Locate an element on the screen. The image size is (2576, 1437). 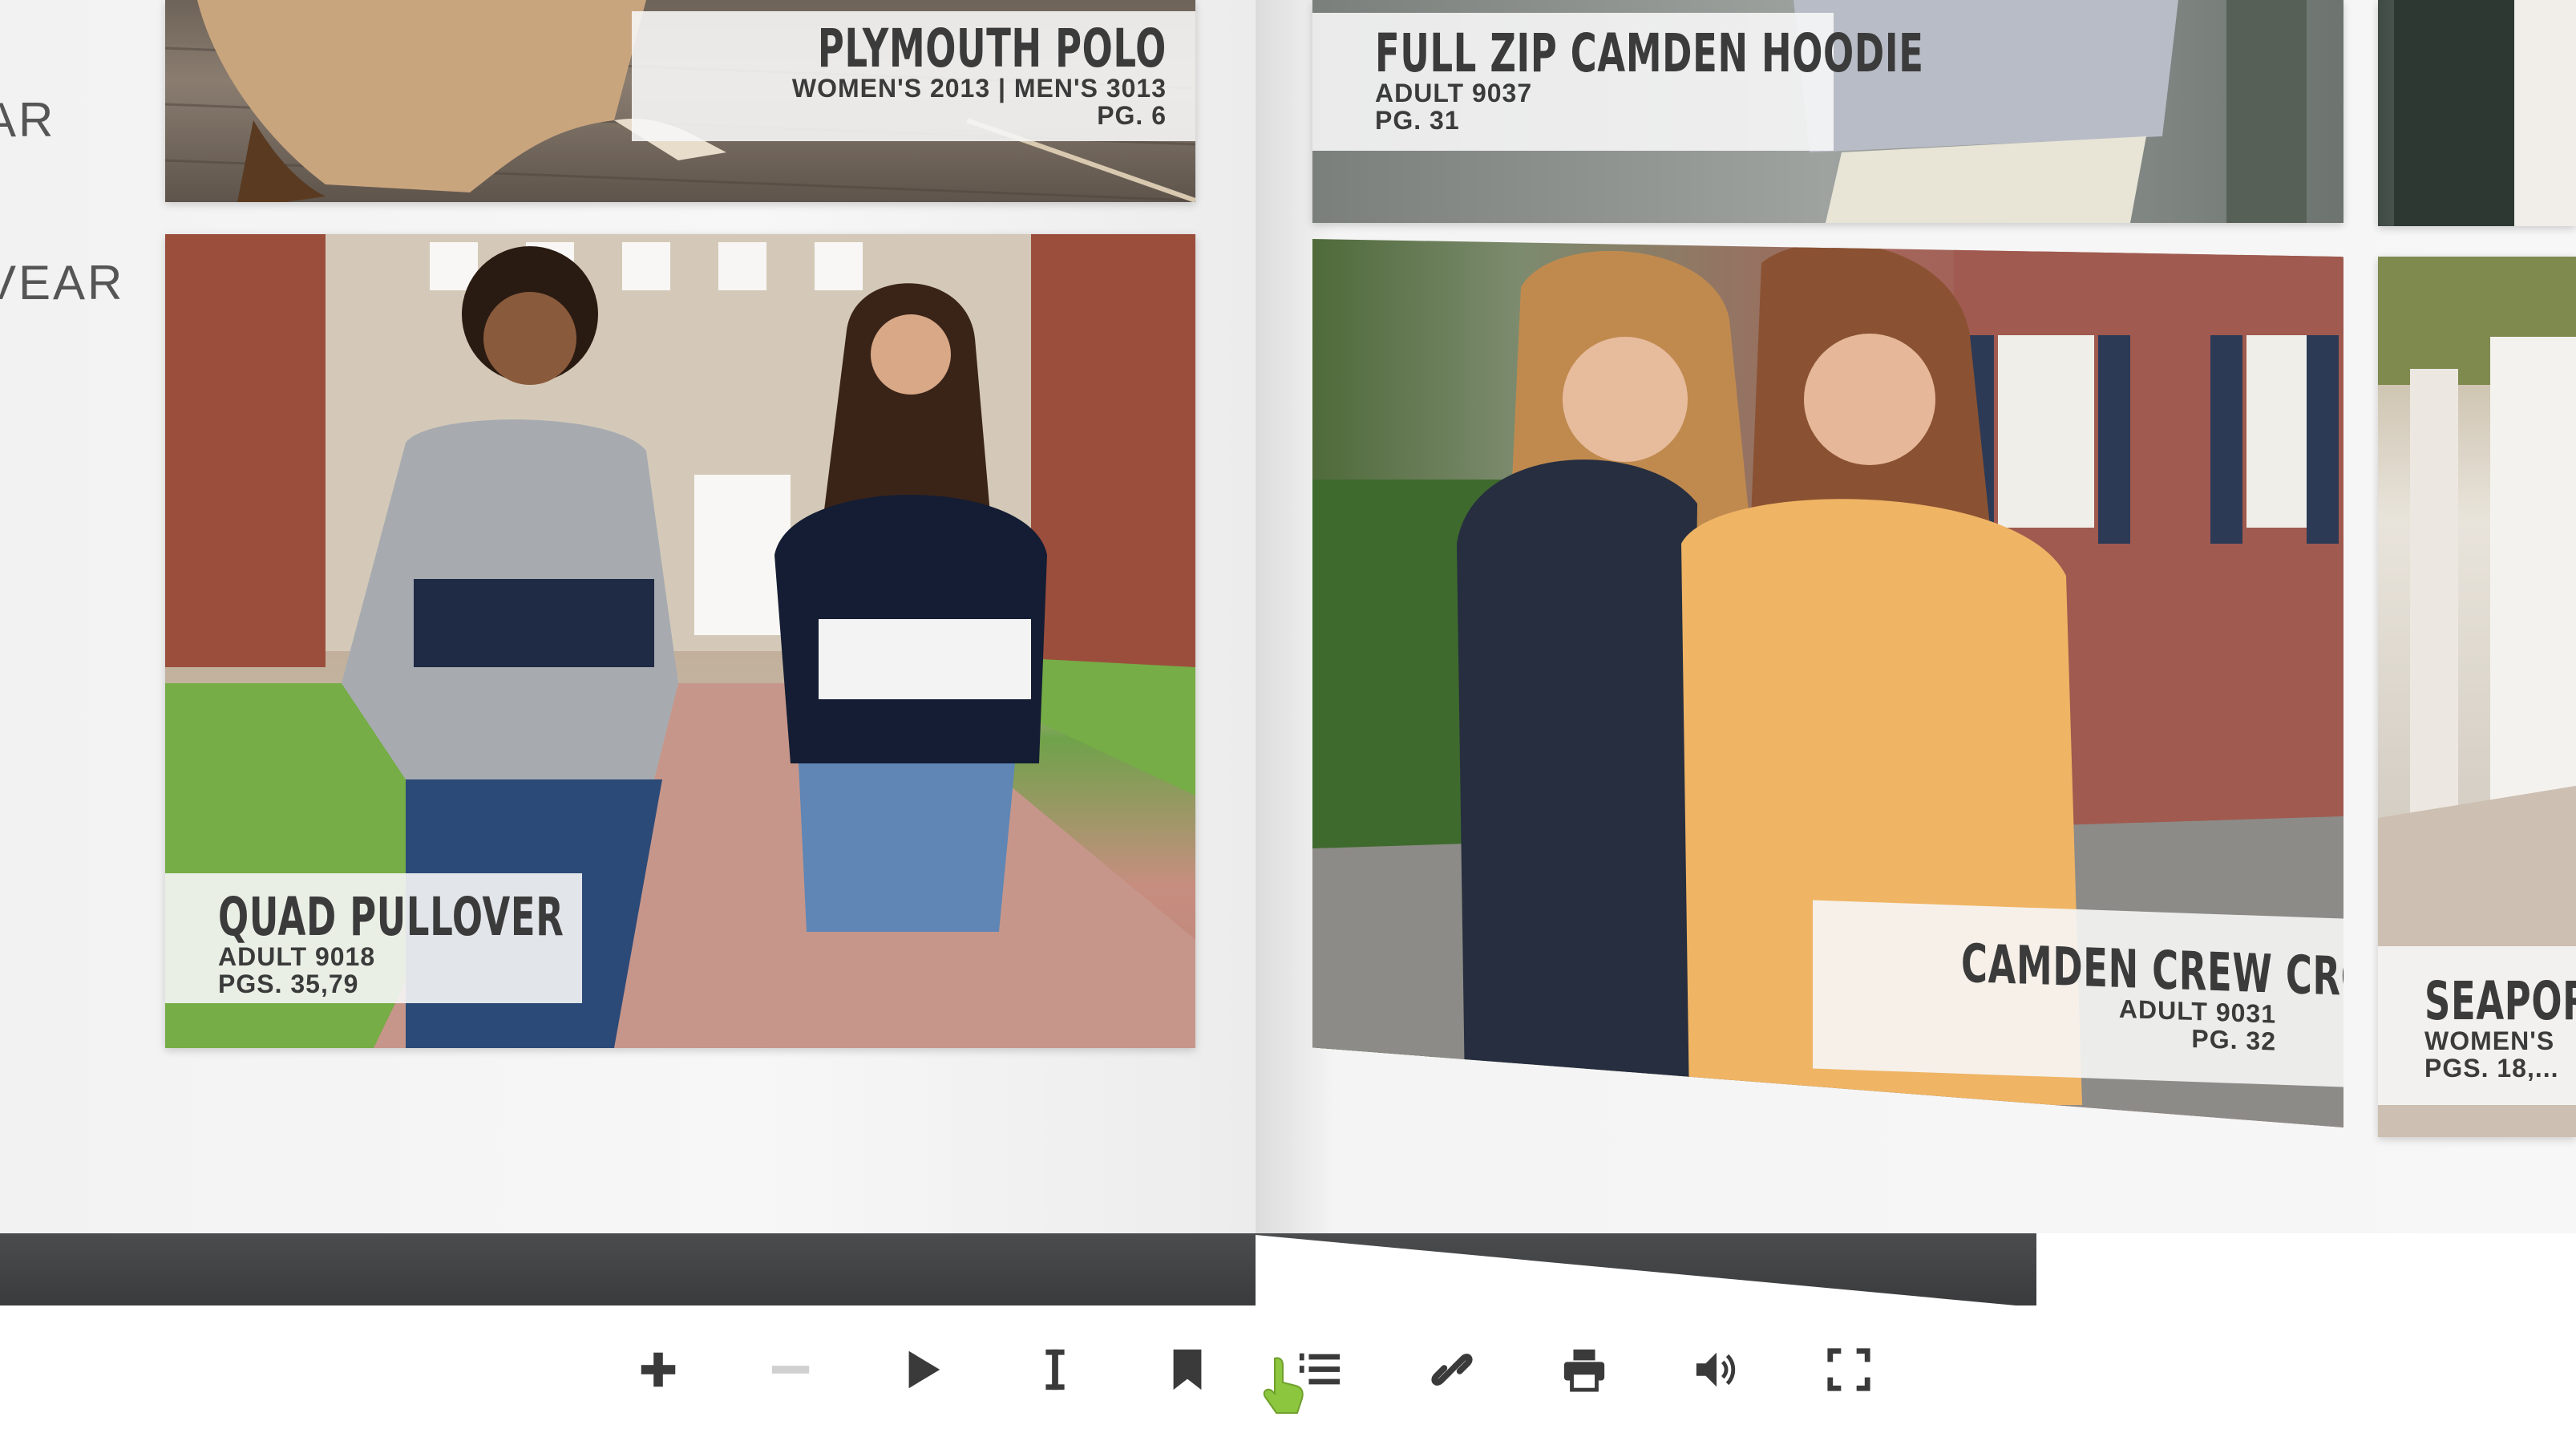
share-link-button is located at coordinates (1451, 1369).